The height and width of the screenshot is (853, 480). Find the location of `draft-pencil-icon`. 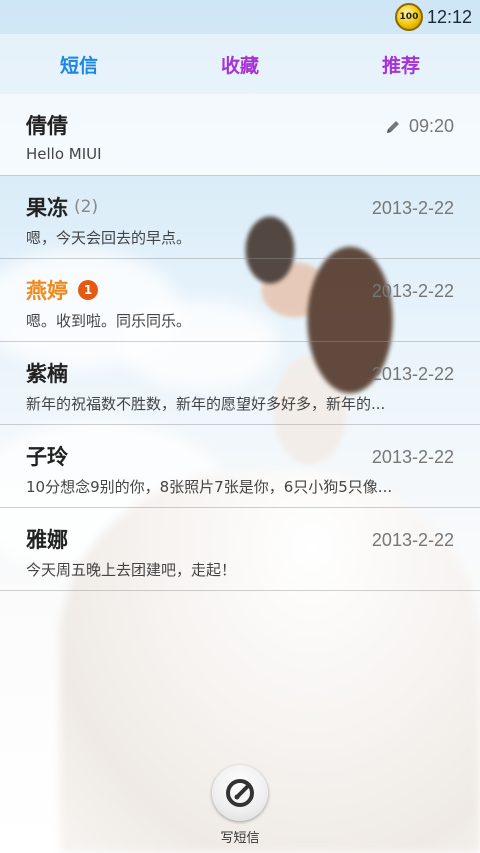

draft-pencil-icon is located at coordinates (392, 126).